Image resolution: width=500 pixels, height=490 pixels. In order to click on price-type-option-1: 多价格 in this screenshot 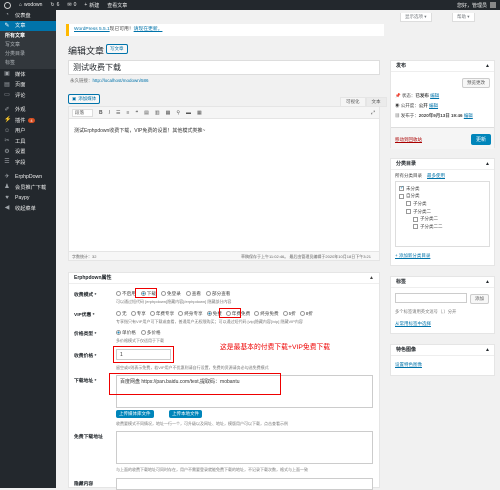, I will do `click(150, 333)`.